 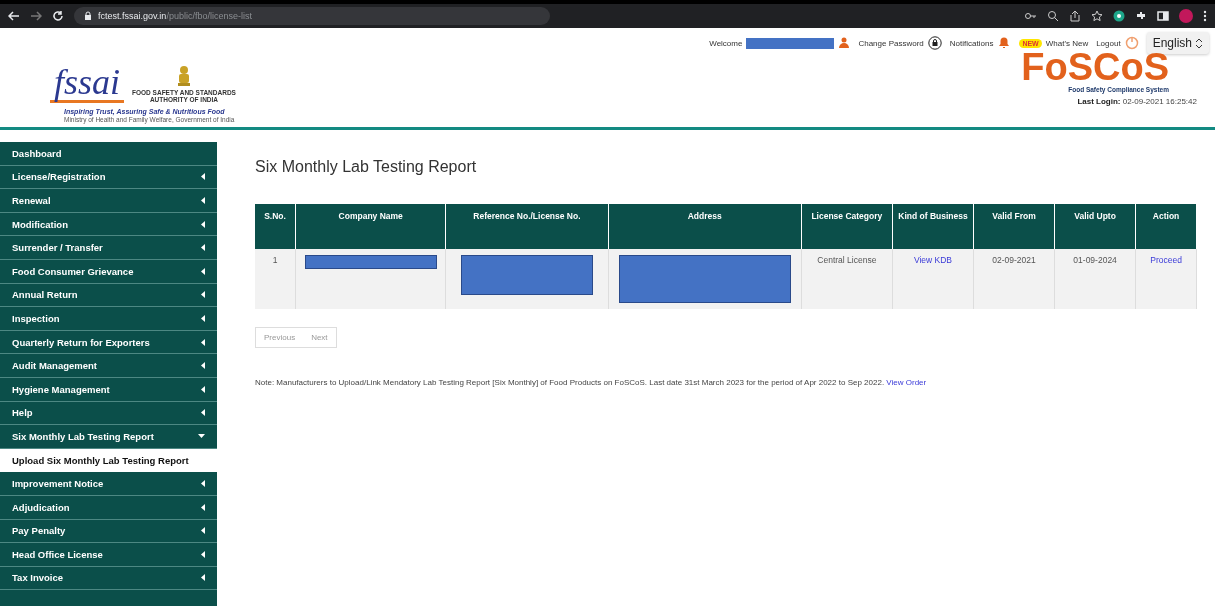 I want to click on sidebar-item: Annual Return, so click(x=108, y=295).